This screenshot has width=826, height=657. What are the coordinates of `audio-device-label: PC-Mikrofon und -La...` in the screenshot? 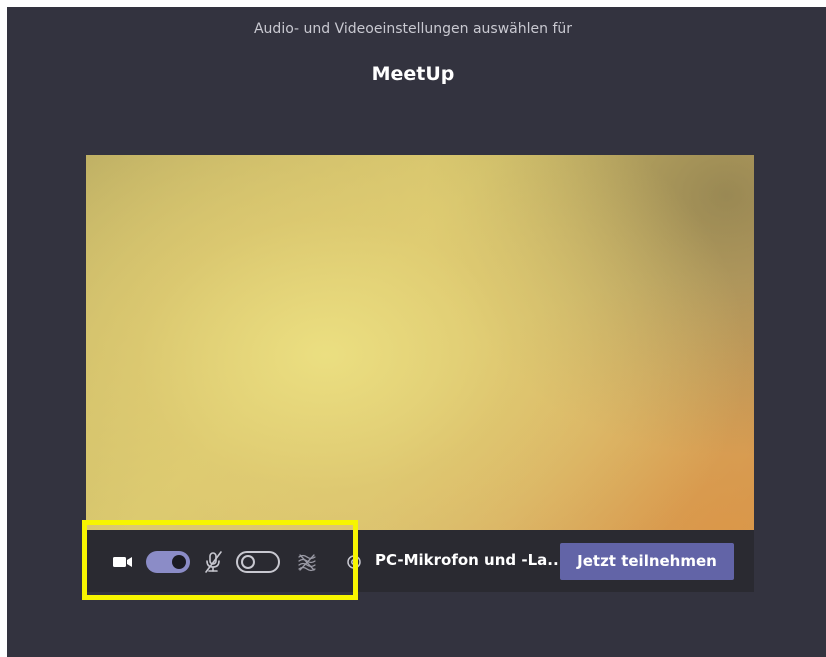 It's located at (469, 560).